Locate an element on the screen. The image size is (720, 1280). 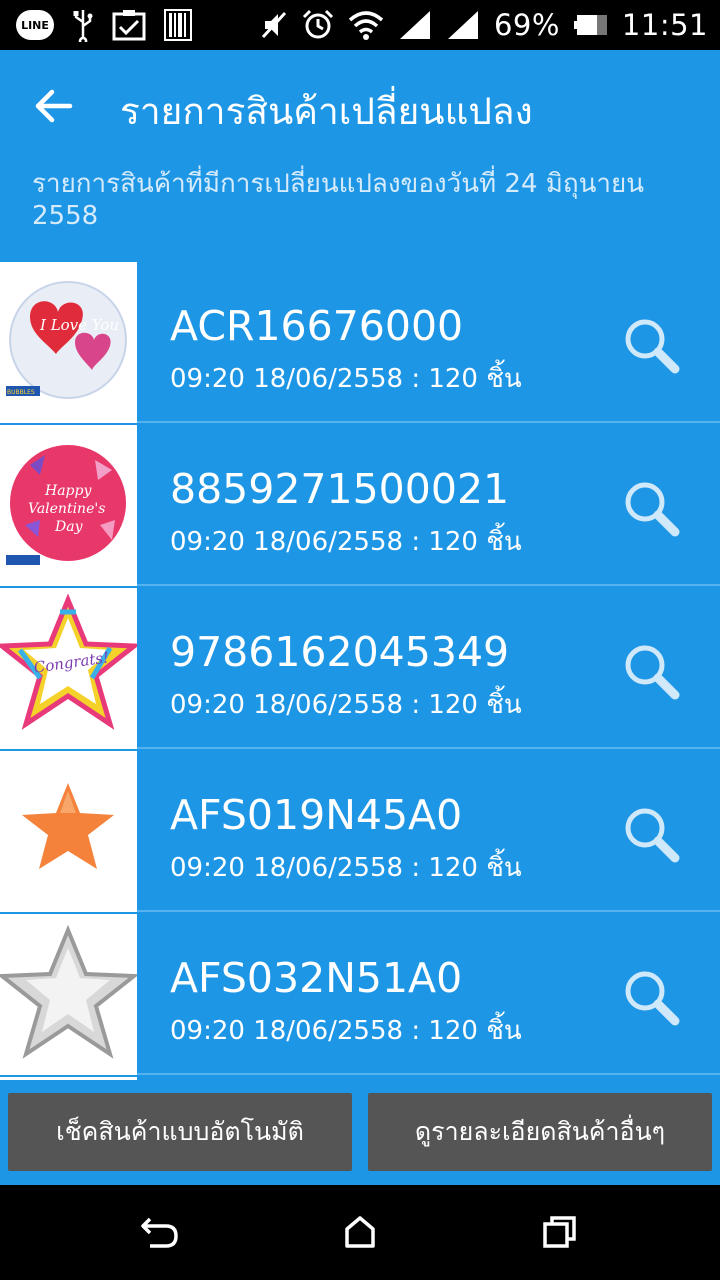
product-code: 9786162045349 is located at coordinates (340, 652).